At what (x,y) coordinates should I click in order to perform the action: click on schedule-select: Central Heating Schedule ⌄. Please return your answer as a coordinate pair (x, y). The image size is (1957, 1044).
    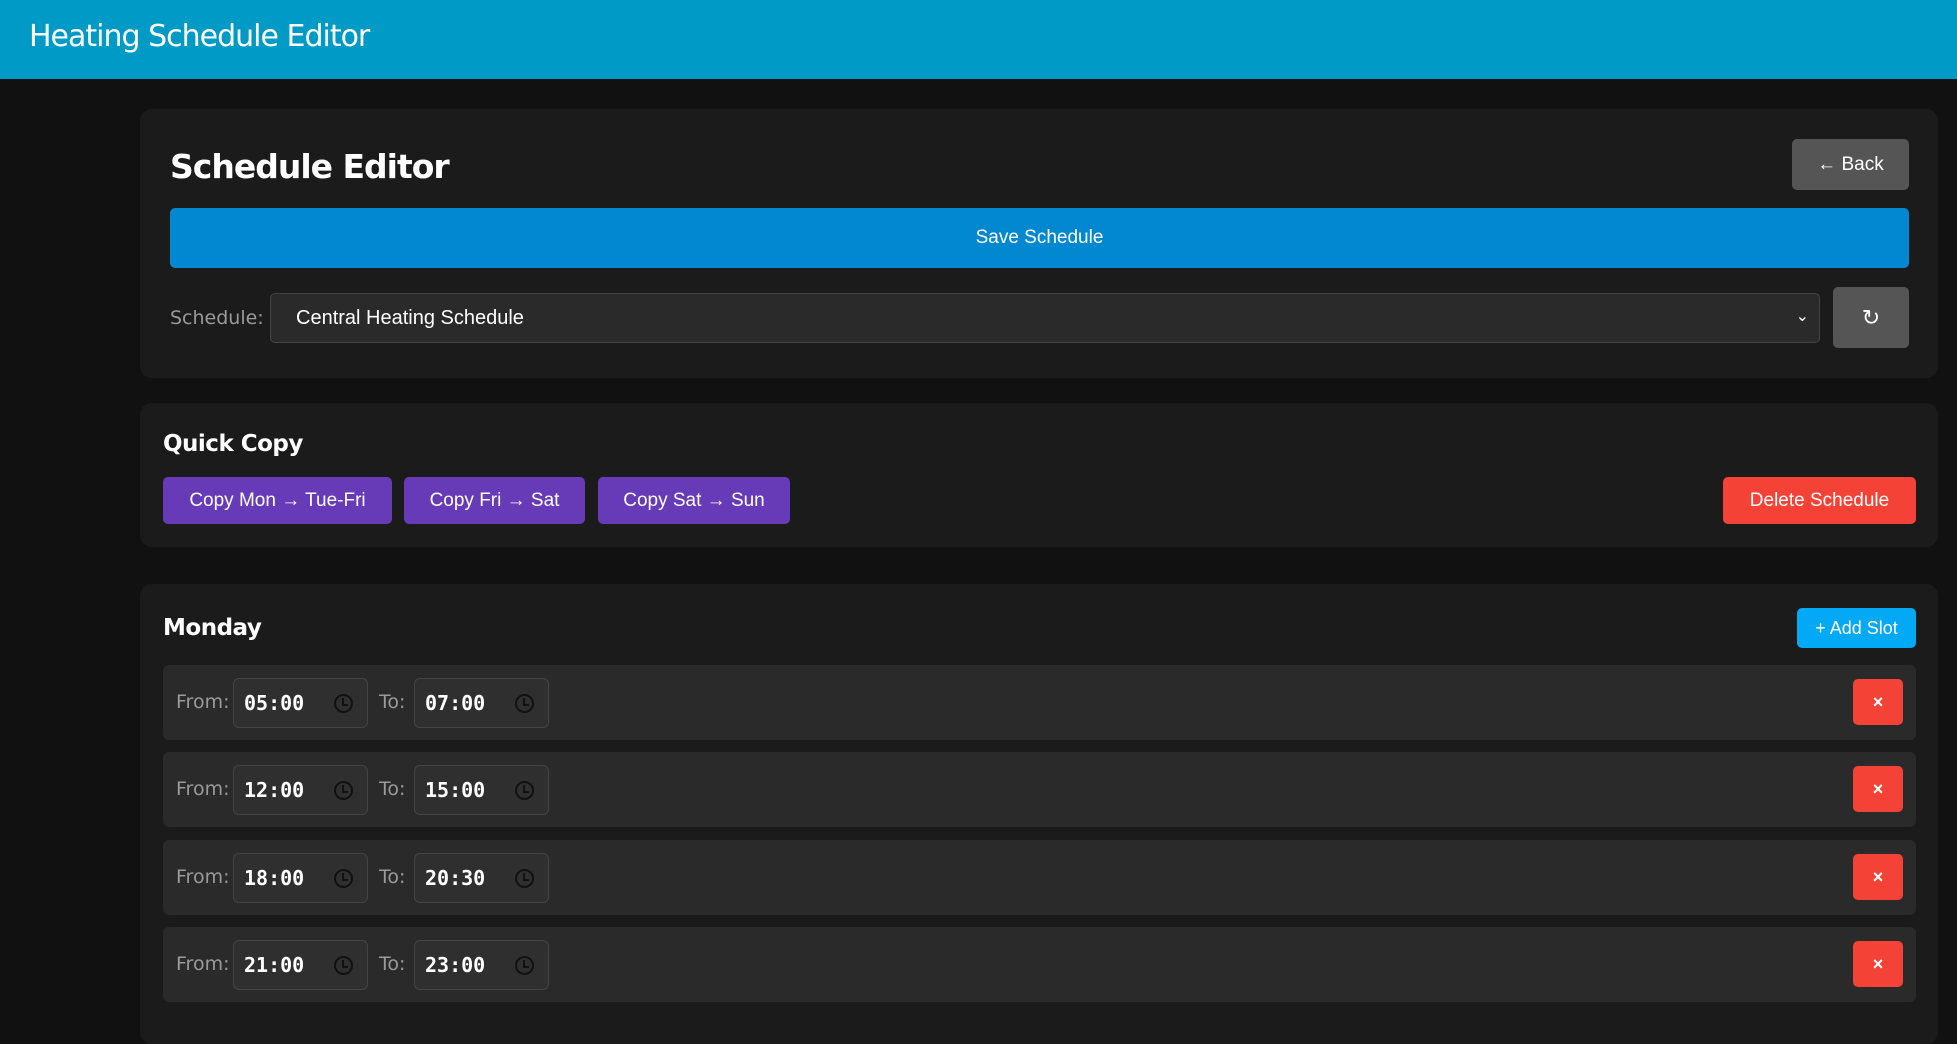
    Looking at the image, I should click on (1045, 318).